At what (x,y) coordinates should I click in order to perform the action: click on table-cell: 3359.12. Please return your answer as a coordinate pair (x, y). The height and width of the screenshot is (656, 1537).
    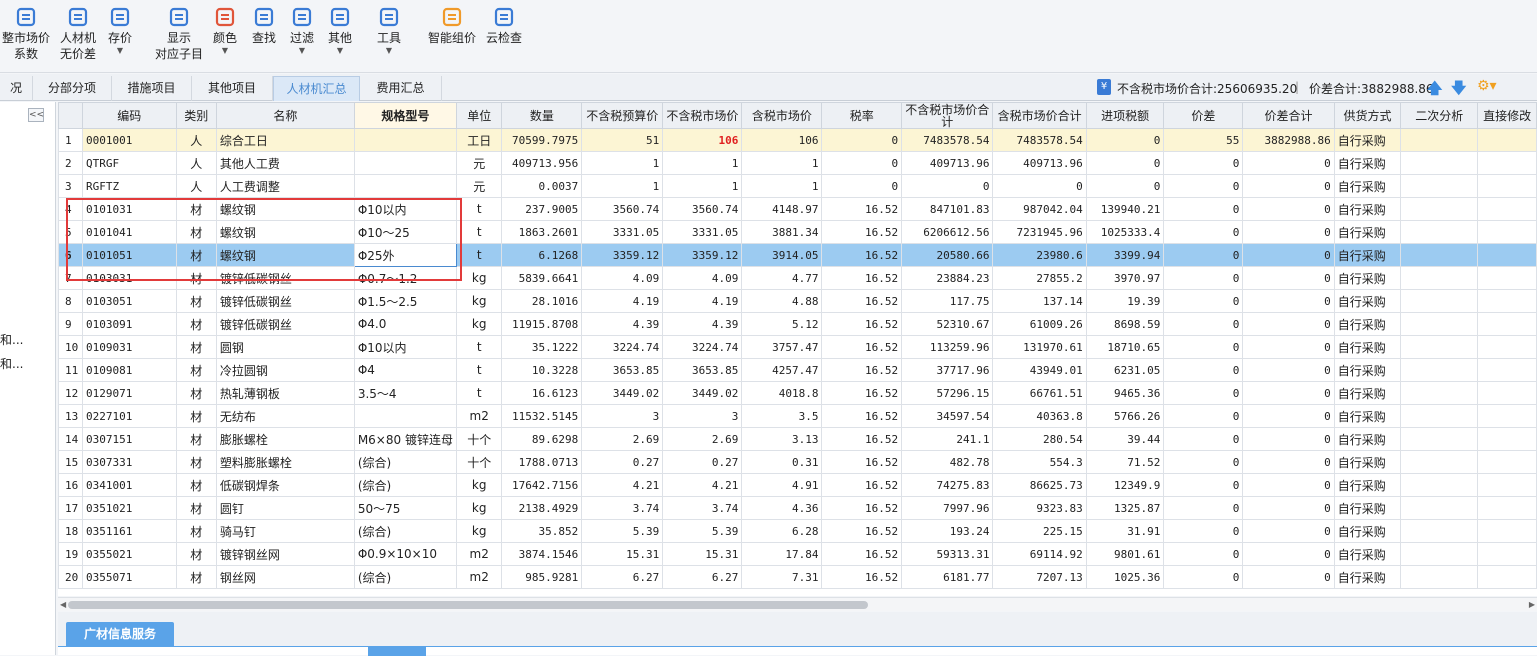
    Looking at the image, I should click on (622, 255).